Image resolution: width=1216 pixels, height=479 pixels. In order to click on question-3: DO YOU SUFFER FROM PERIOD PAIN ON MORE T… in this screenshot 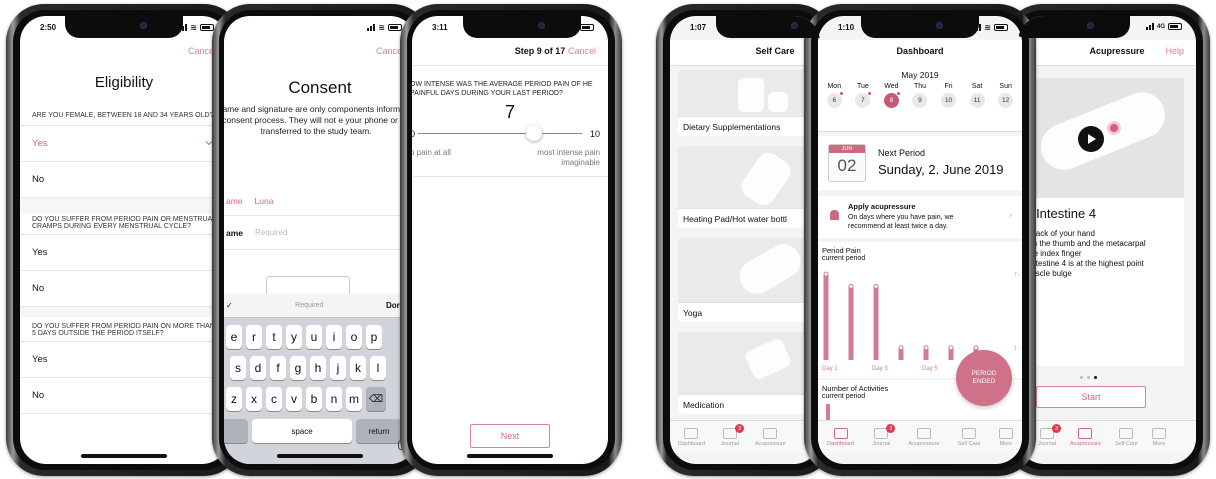, I will do `click(123, 330)`.